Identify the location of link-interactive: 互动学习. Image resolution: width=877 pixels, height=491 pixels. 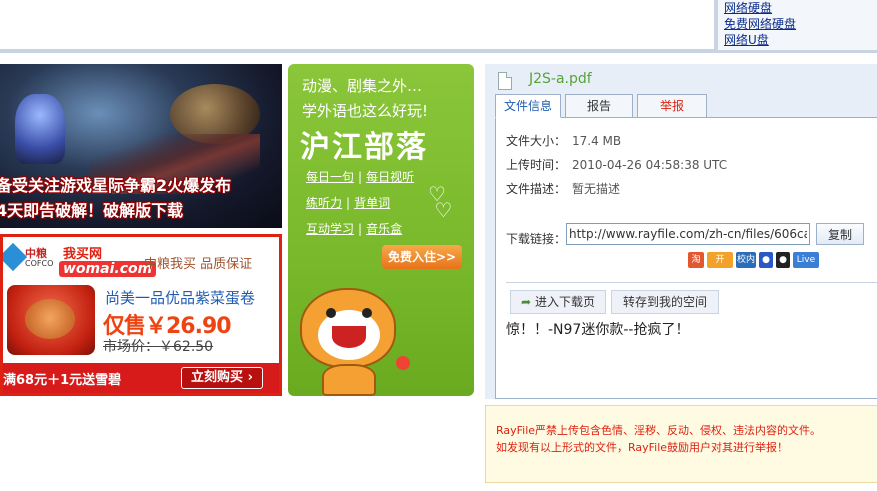
(330, 229).